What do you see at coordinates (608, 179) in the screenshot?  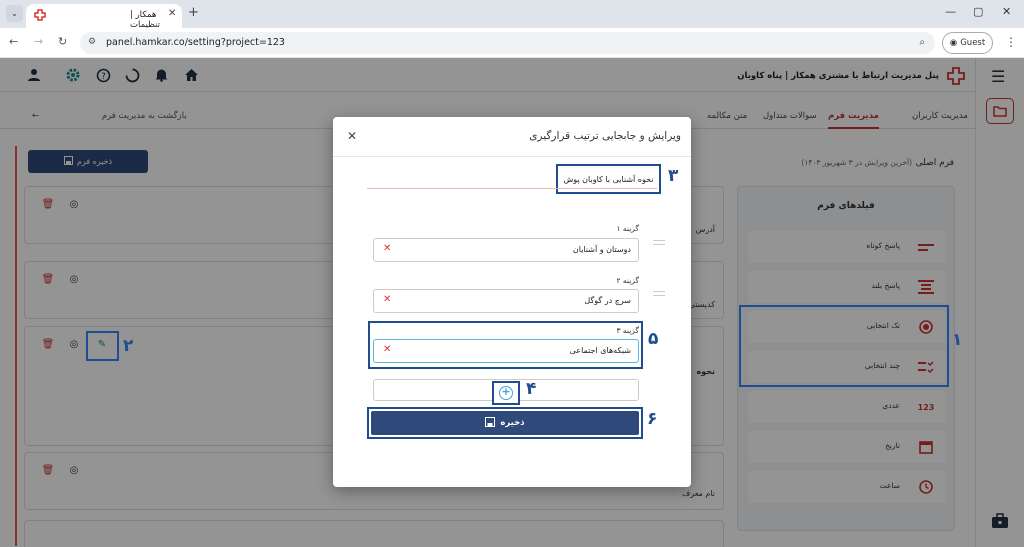 I see `question-title-field: نحوه آشنایی با کاوبان پوش` at bounding box center [608, 179].